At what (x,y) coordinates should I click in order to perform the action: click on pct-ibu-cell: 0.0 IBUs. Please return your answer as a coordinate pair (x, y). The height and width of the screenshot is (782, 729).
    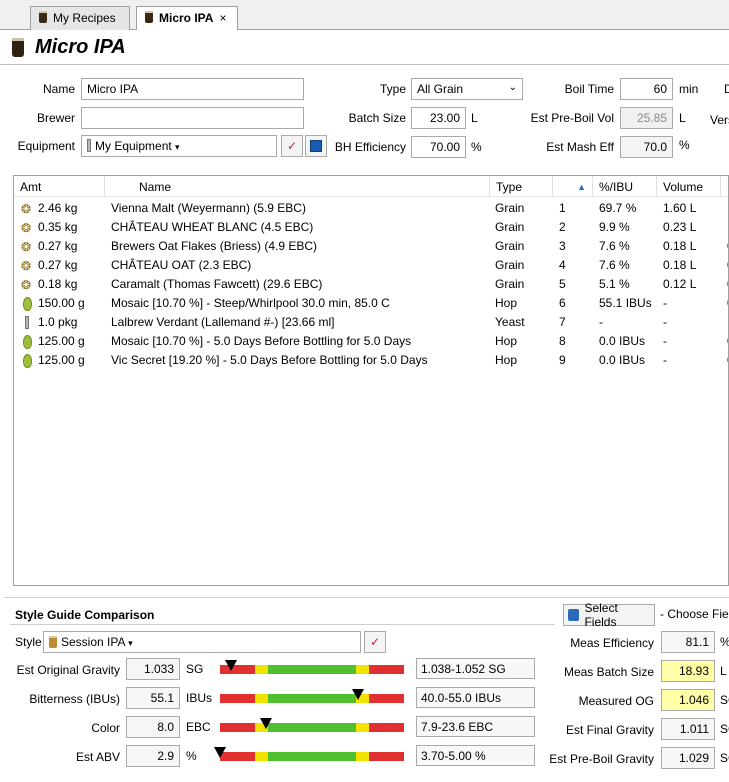
    Looking at the image, I should click on (622, 341).